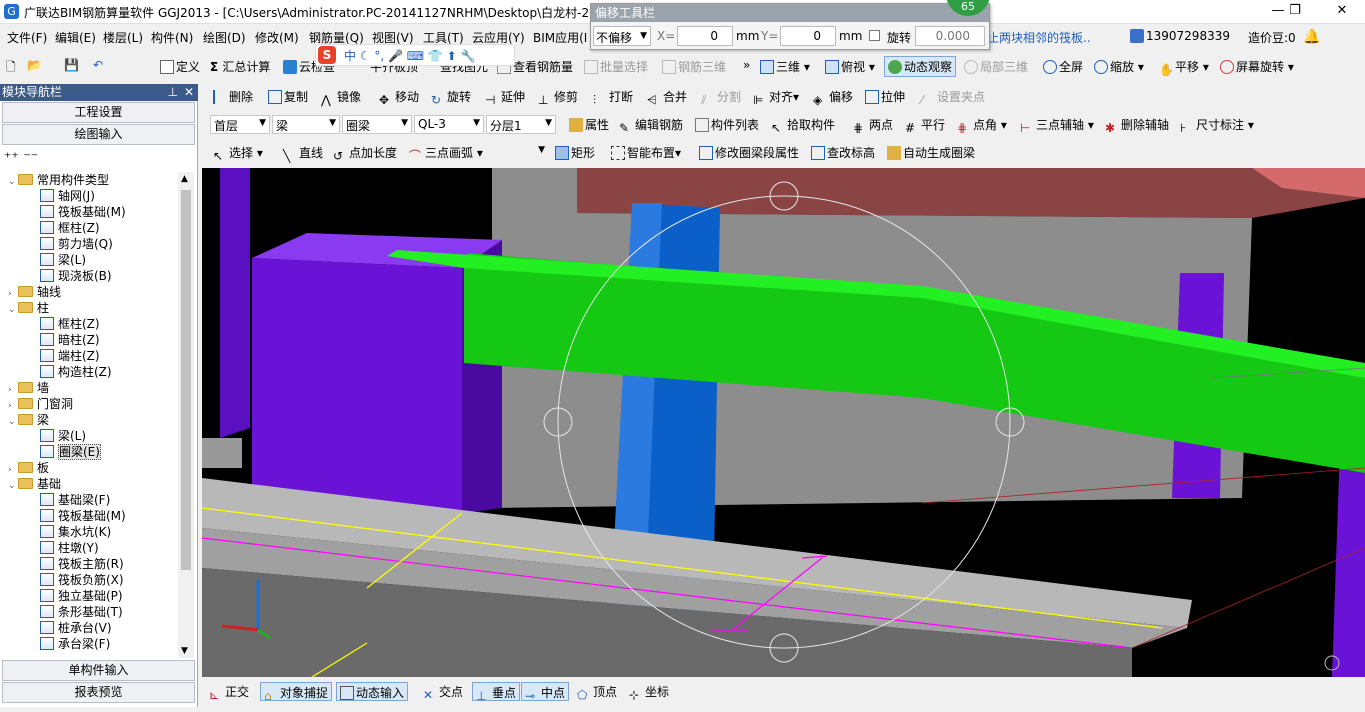 The width and height of the screenshot is (1365, 712). Describe the element at coordinates (173, 92) in the screenshot. I see `pin-icon: ⊥` at that location.